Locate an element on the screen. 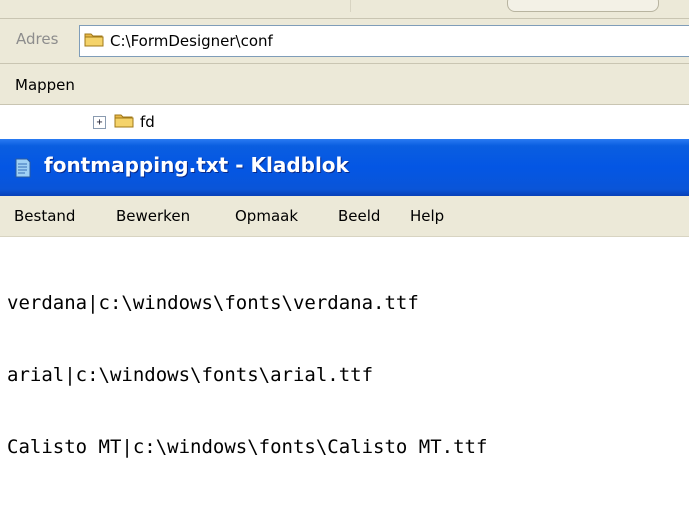 This screenshot has height=507, width=689. tree-item-label: fd is located at coordinates (147, 122).